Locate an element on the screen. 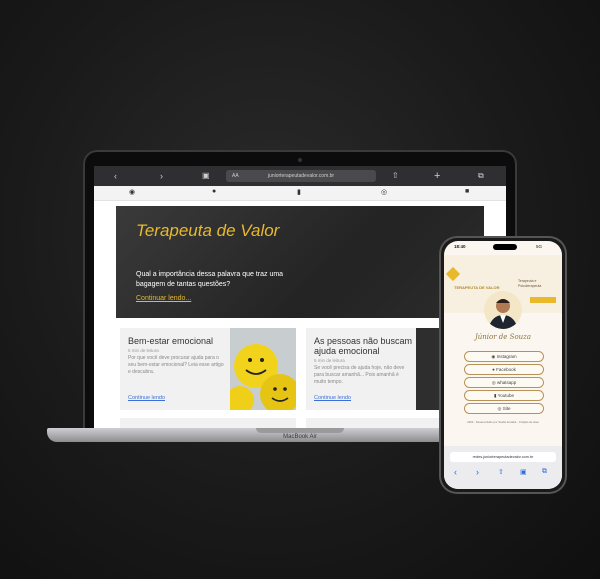 This screenshot has height=579, width=600. tagline: Terapeuta e Psicoterapeuta is located at coordinates (530, 283).